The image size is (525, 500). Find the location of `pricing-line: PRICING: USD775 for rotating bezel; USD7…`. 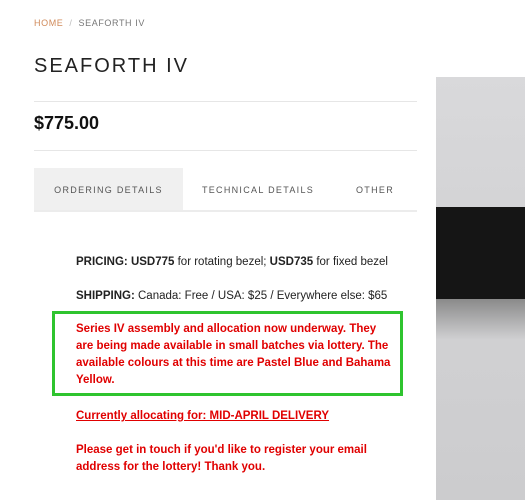

pricing-line: PRICING: USD775 for rotating bezel; USD7… is located at coordinates (232, 262).